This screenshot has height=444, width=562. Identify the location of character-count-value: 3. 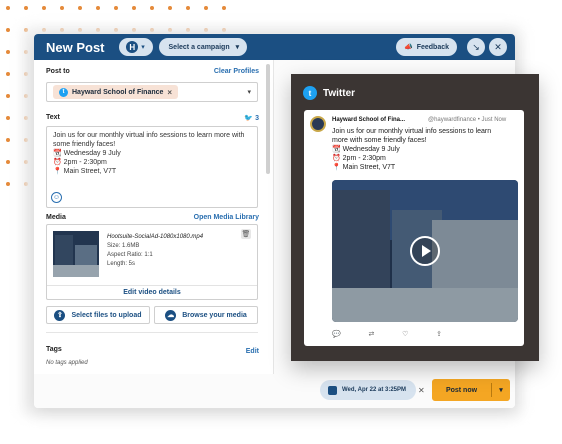
(257, 118).